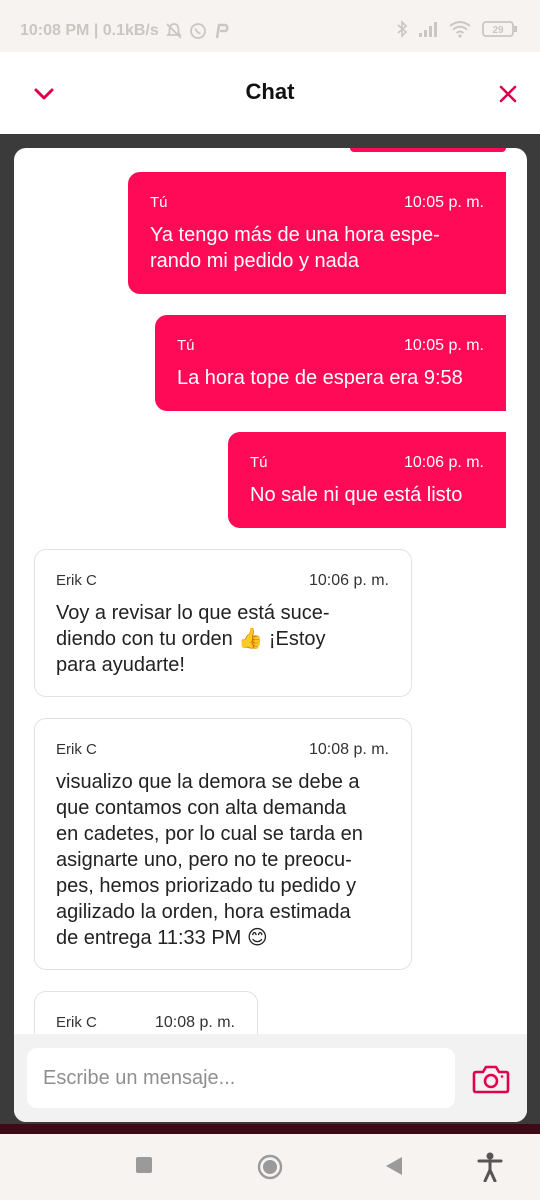  Describe the element at coordinates (460, 29) in the screenshot. I see `wifi-icon` at that location.